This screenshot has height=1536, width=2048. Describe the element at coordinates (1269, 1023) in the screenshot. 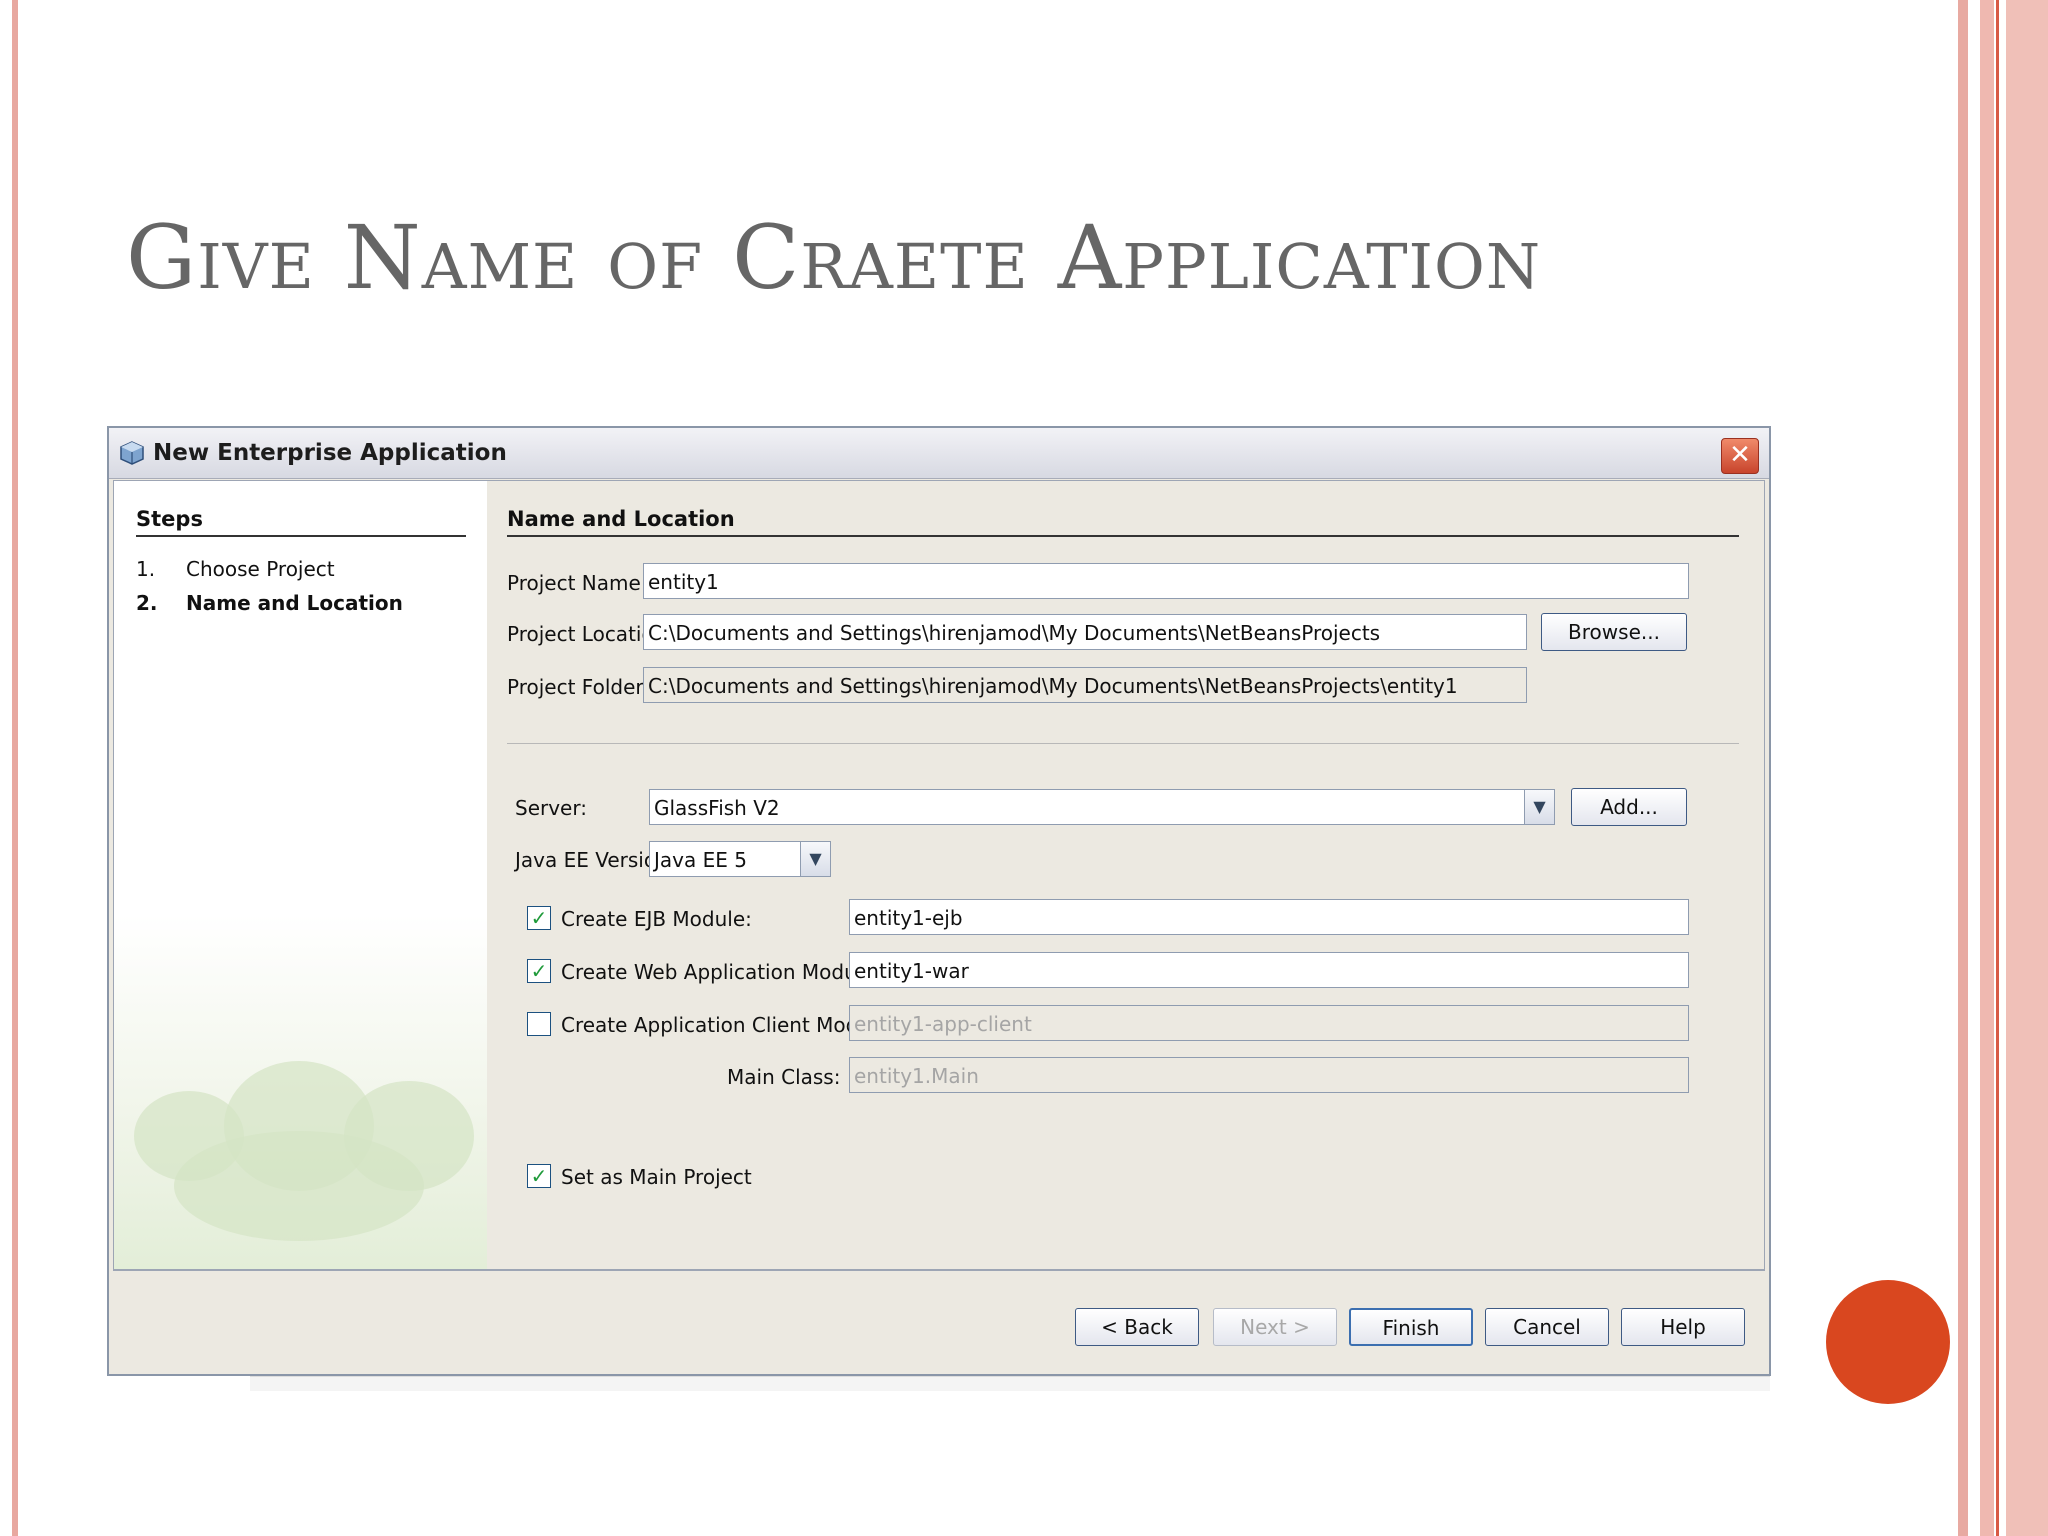

I see `client-module-name-input: entity1-app-client` at that location.